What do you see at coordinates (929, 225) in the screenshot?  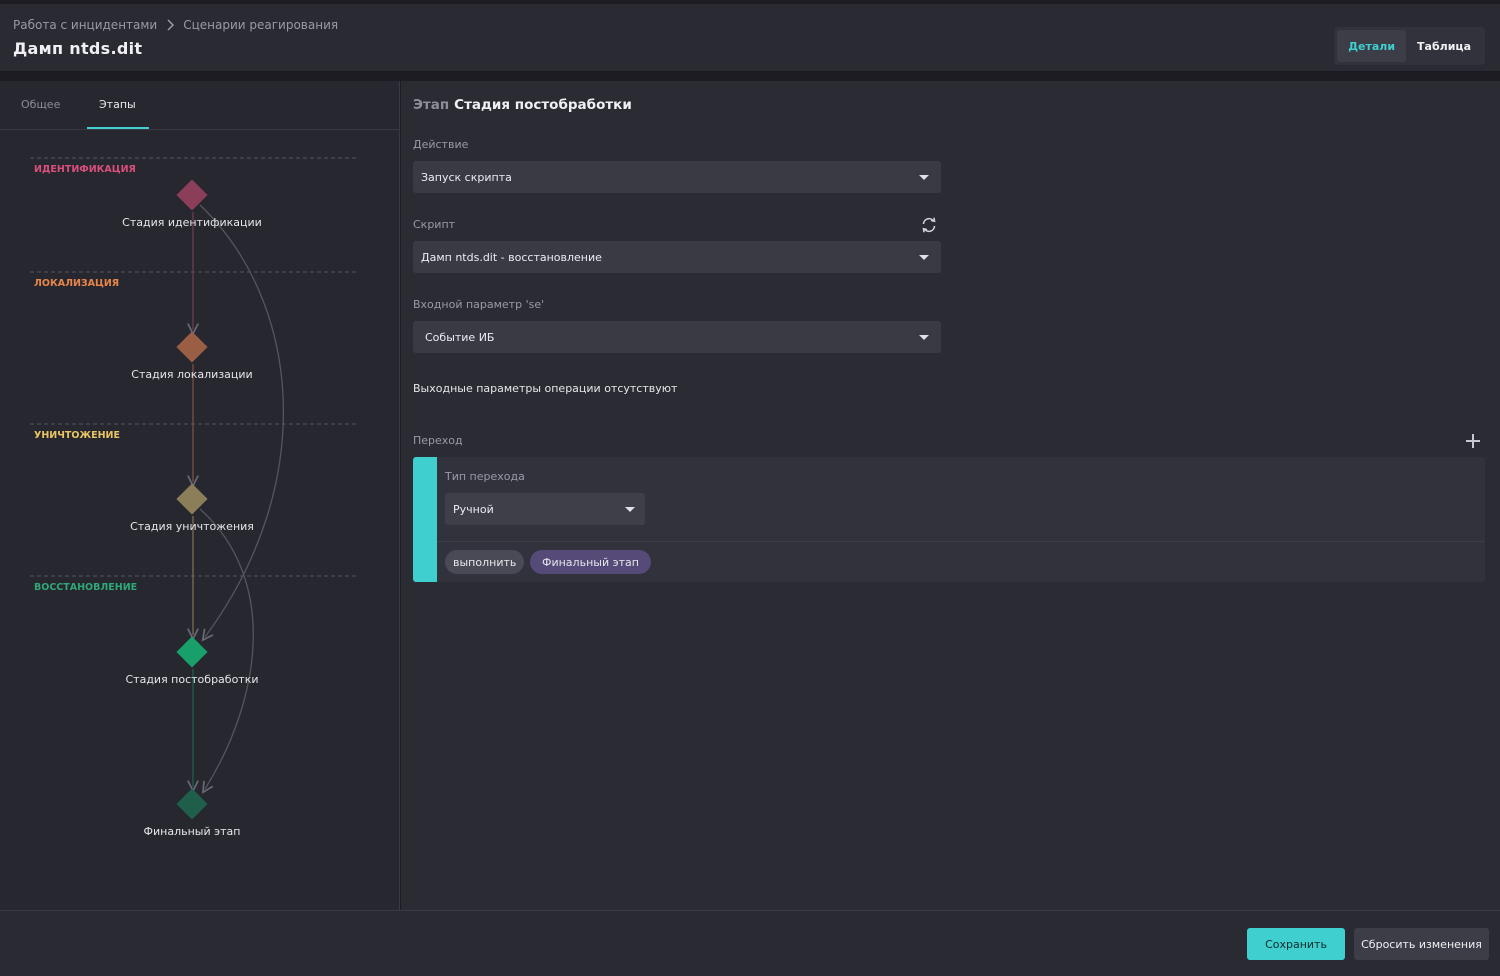 I see `refresh-icon` at bounding box center [929, 225].